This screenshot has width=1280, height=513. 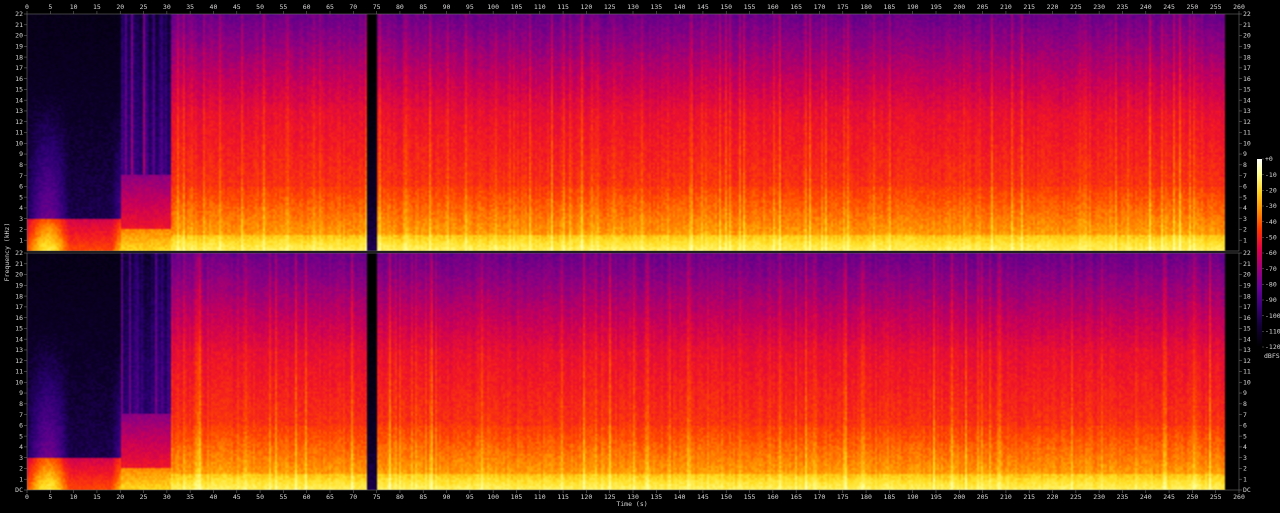 I want to click on y-tick-label: 20, so click(x=19, y=36).